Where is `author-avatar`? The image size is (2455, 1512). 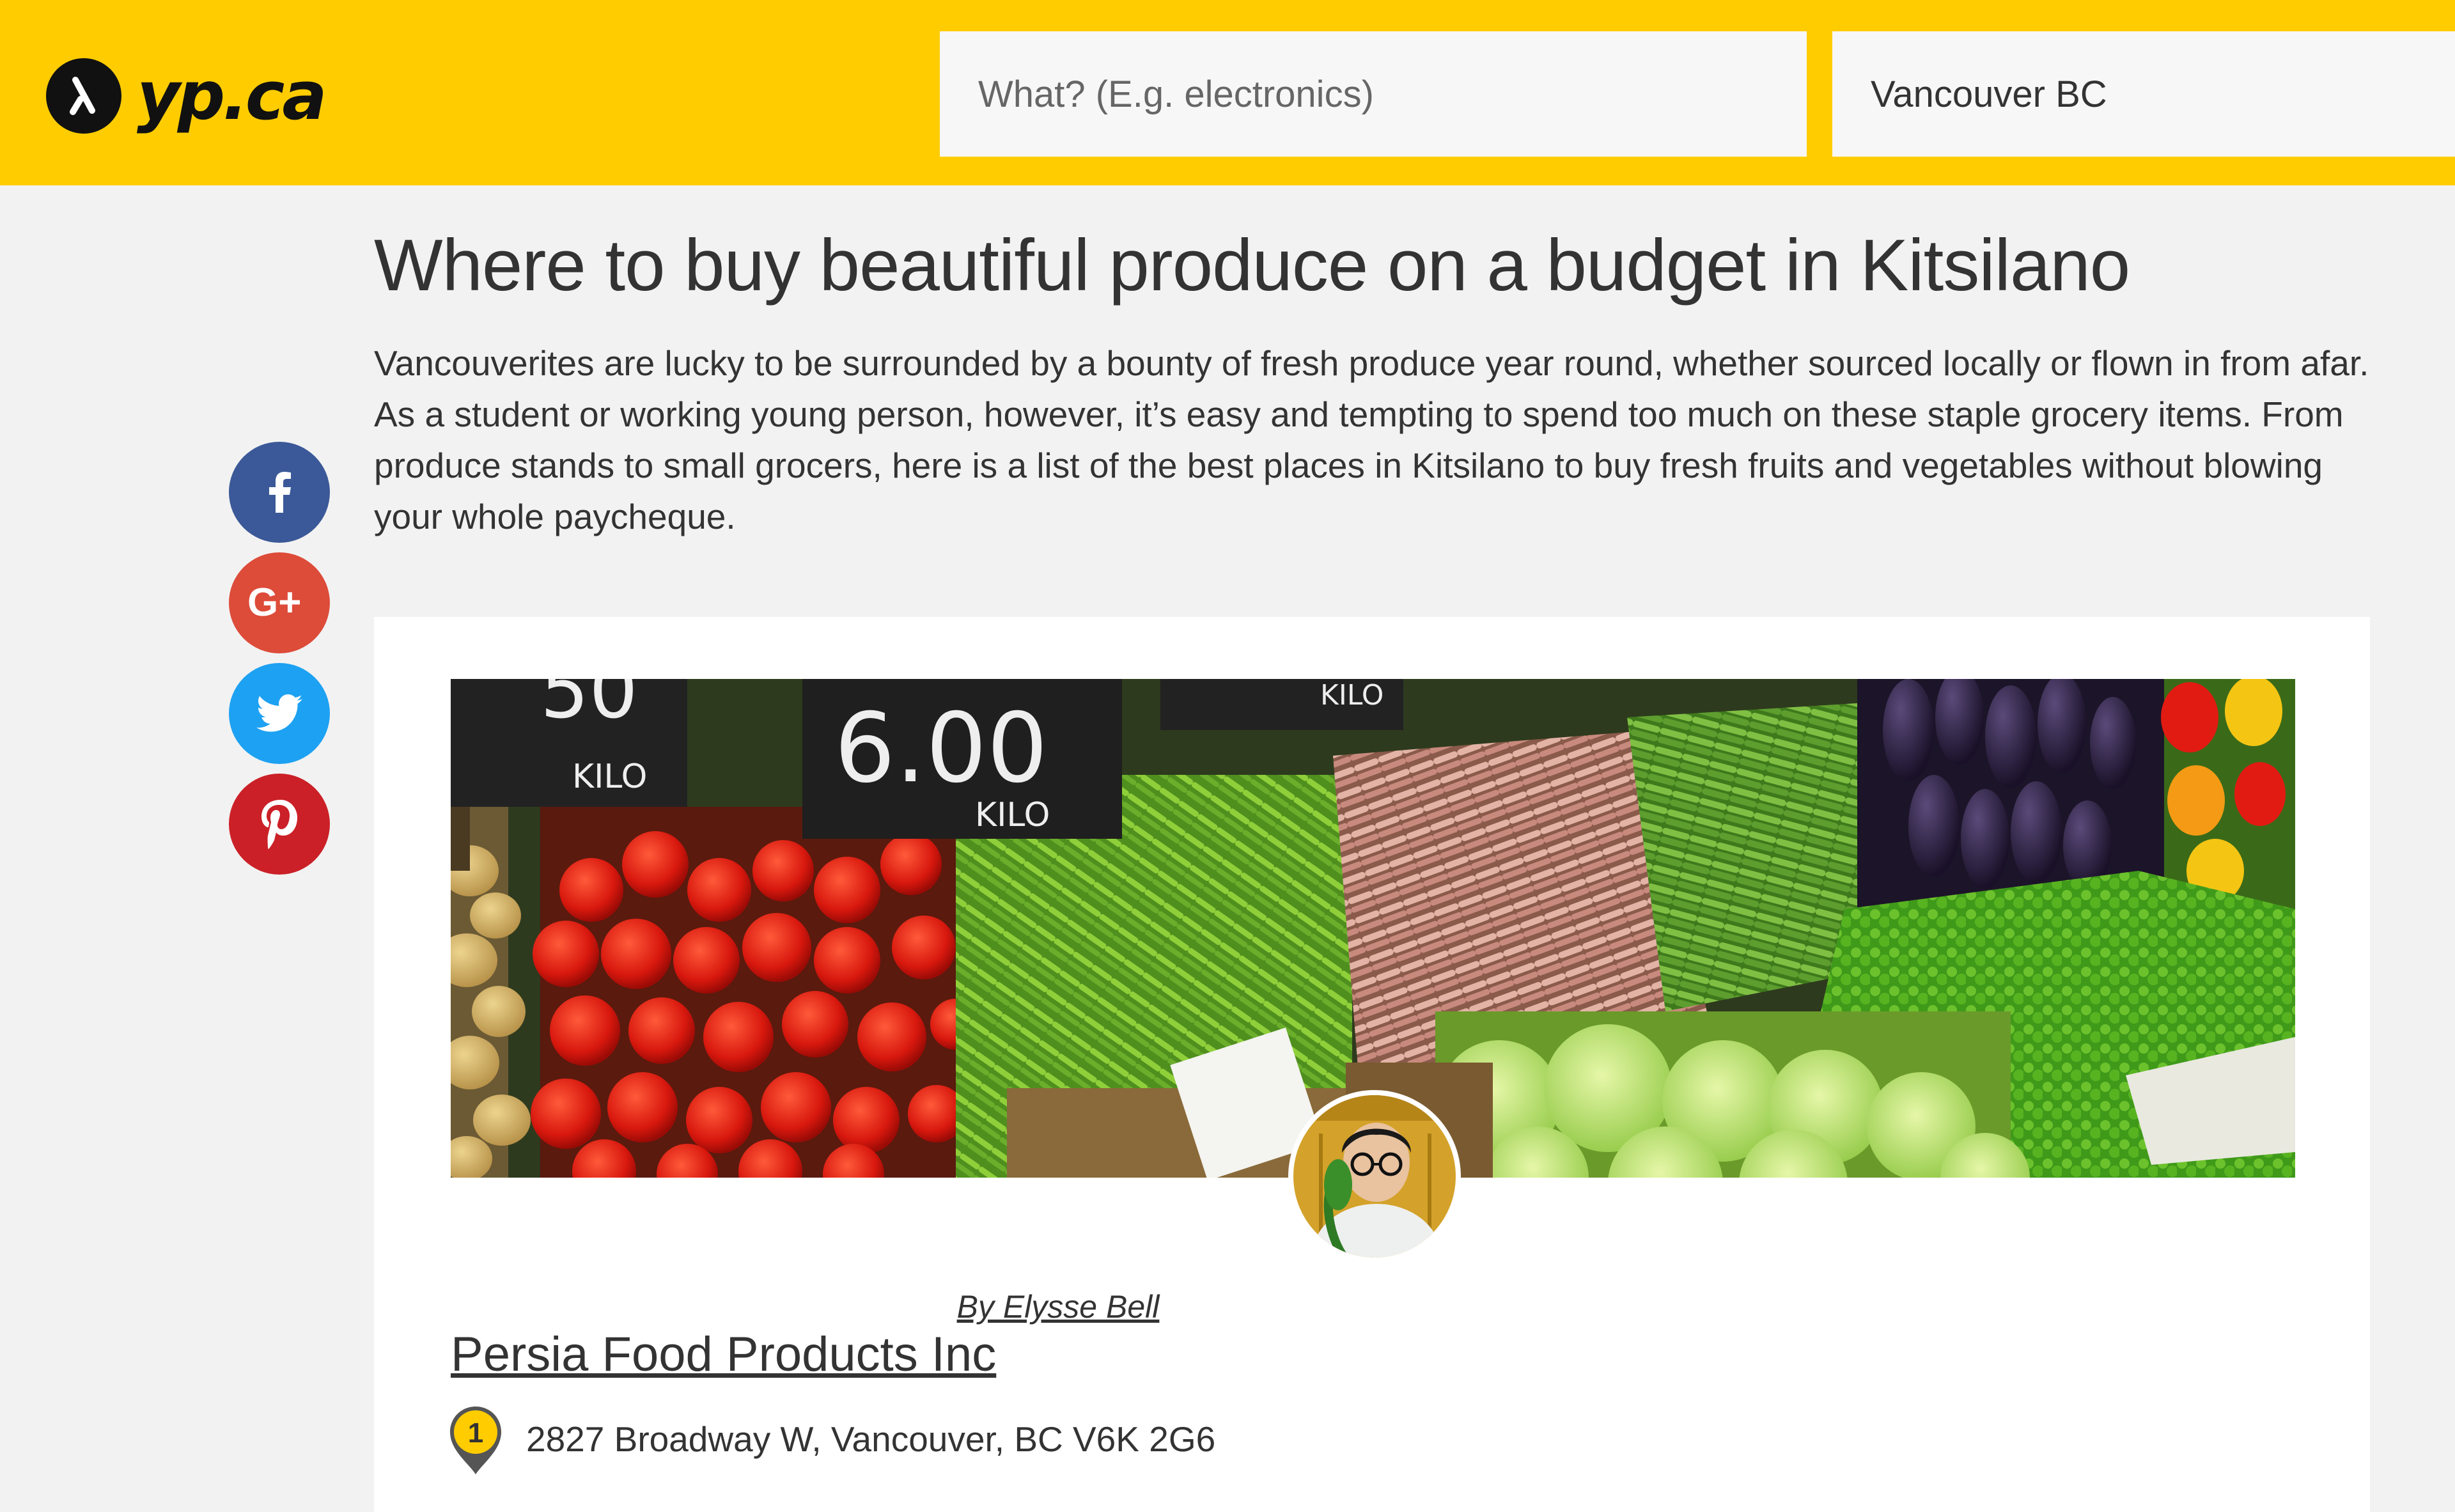
author-avatar is located at coordinates (1374, 1176).